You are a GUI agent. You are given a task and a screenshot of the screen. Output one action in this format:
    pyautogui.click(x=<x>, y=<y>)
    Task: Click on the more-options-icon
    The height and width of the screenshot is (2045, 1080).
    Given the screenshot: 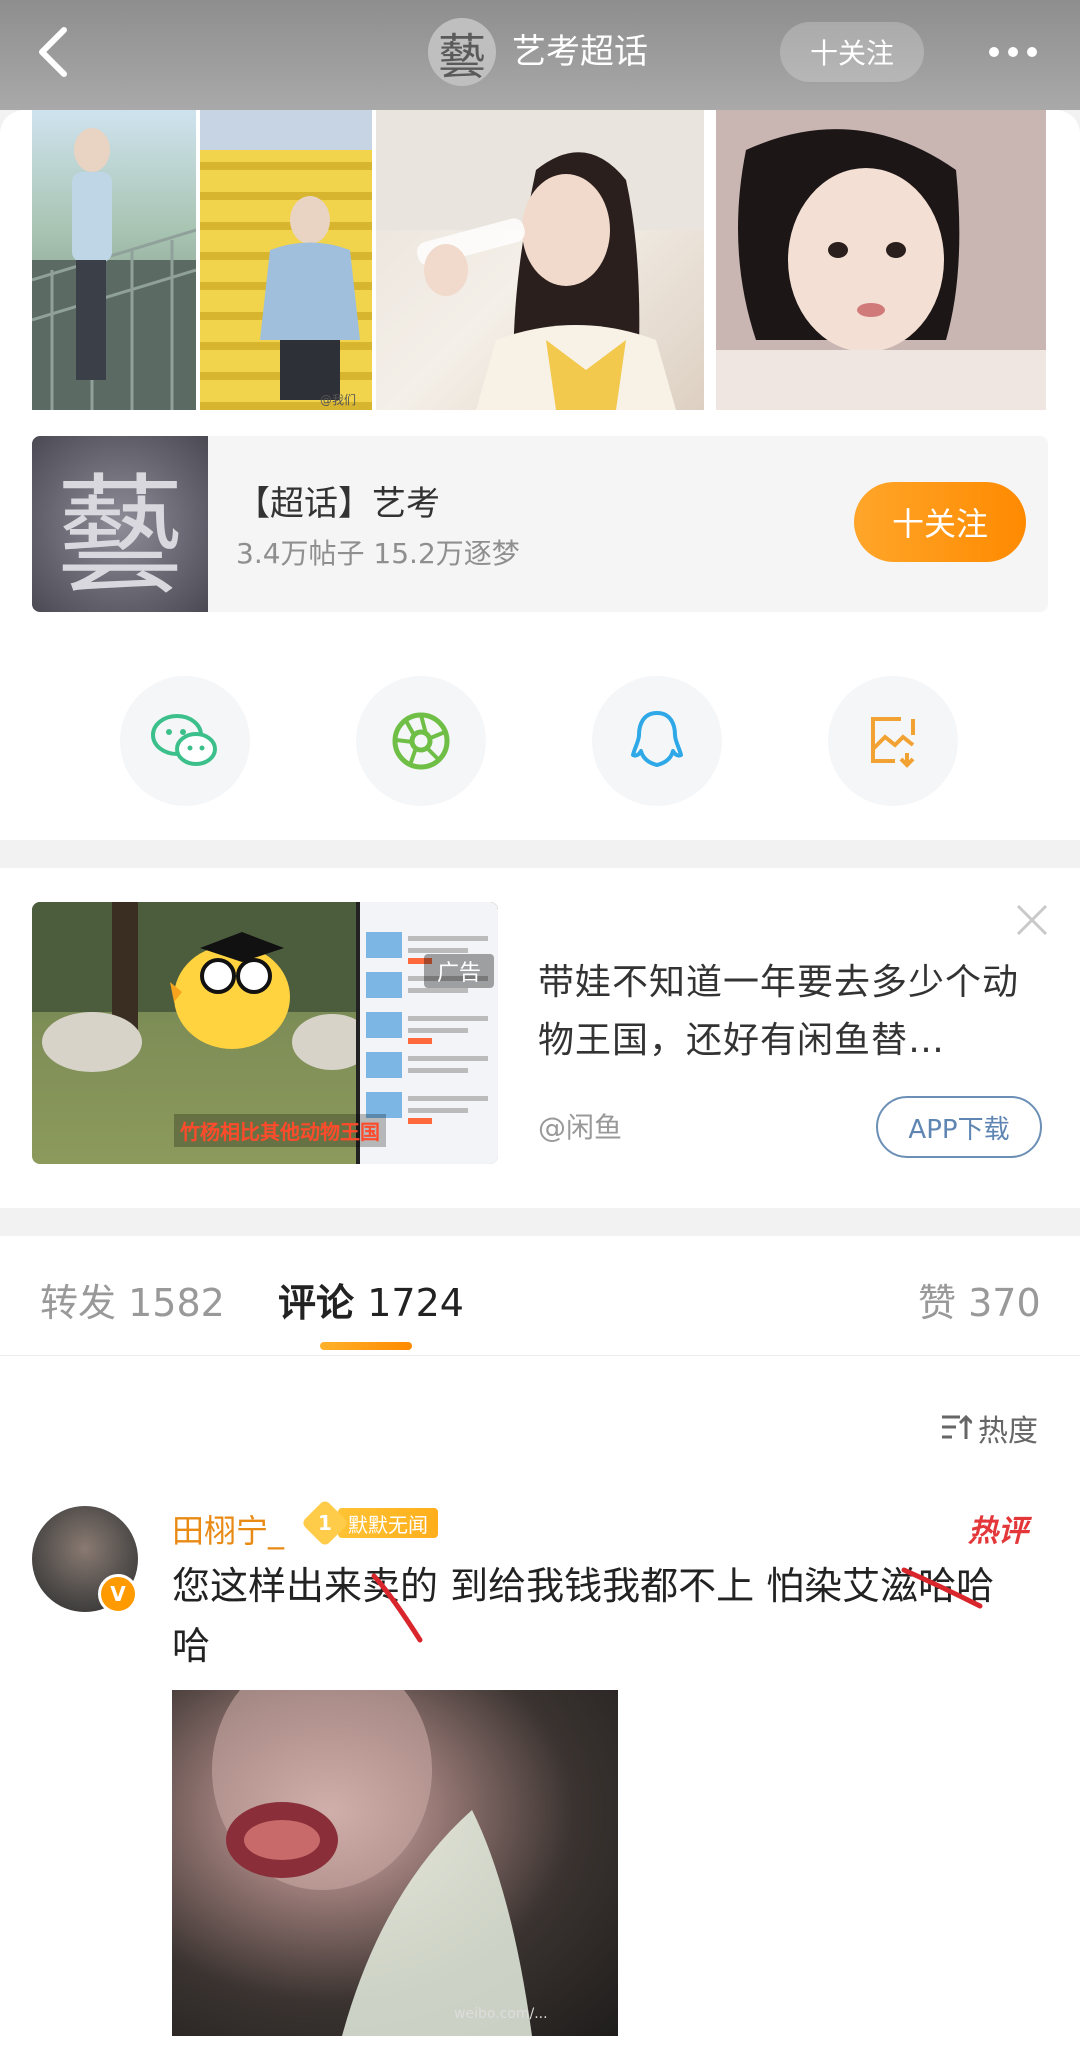 What is the action you would take?
    pyautogui.click(x=1013, y=52)
    